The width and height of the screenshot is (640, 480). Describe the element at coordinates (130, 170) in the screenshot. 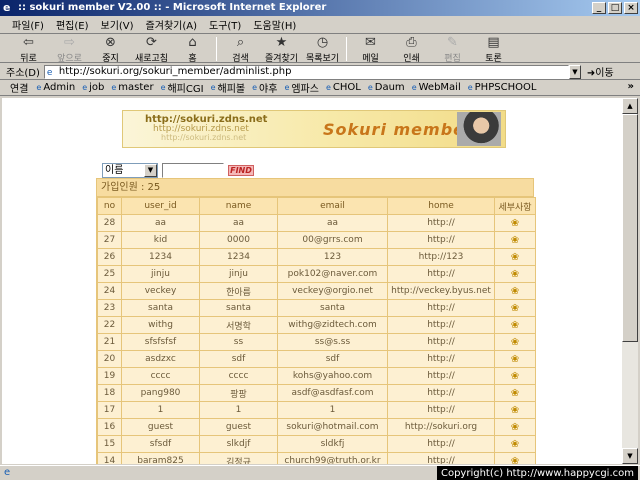

I see `search-field-select: 이름 ▼` at that location.